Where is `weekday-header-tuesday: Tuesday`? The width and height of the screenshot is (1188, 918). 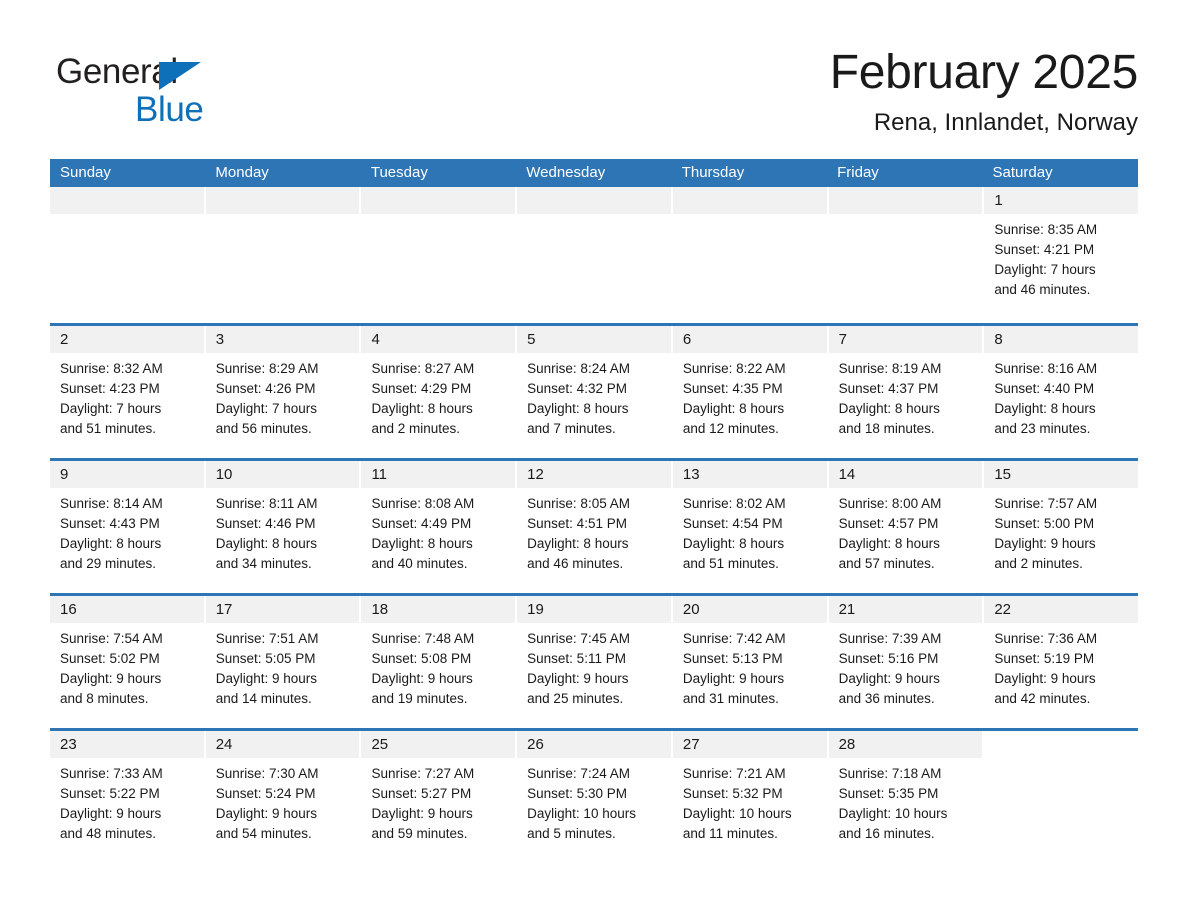
weekday-header-tuesday: Tuesday is located at coordinates (399, 172).